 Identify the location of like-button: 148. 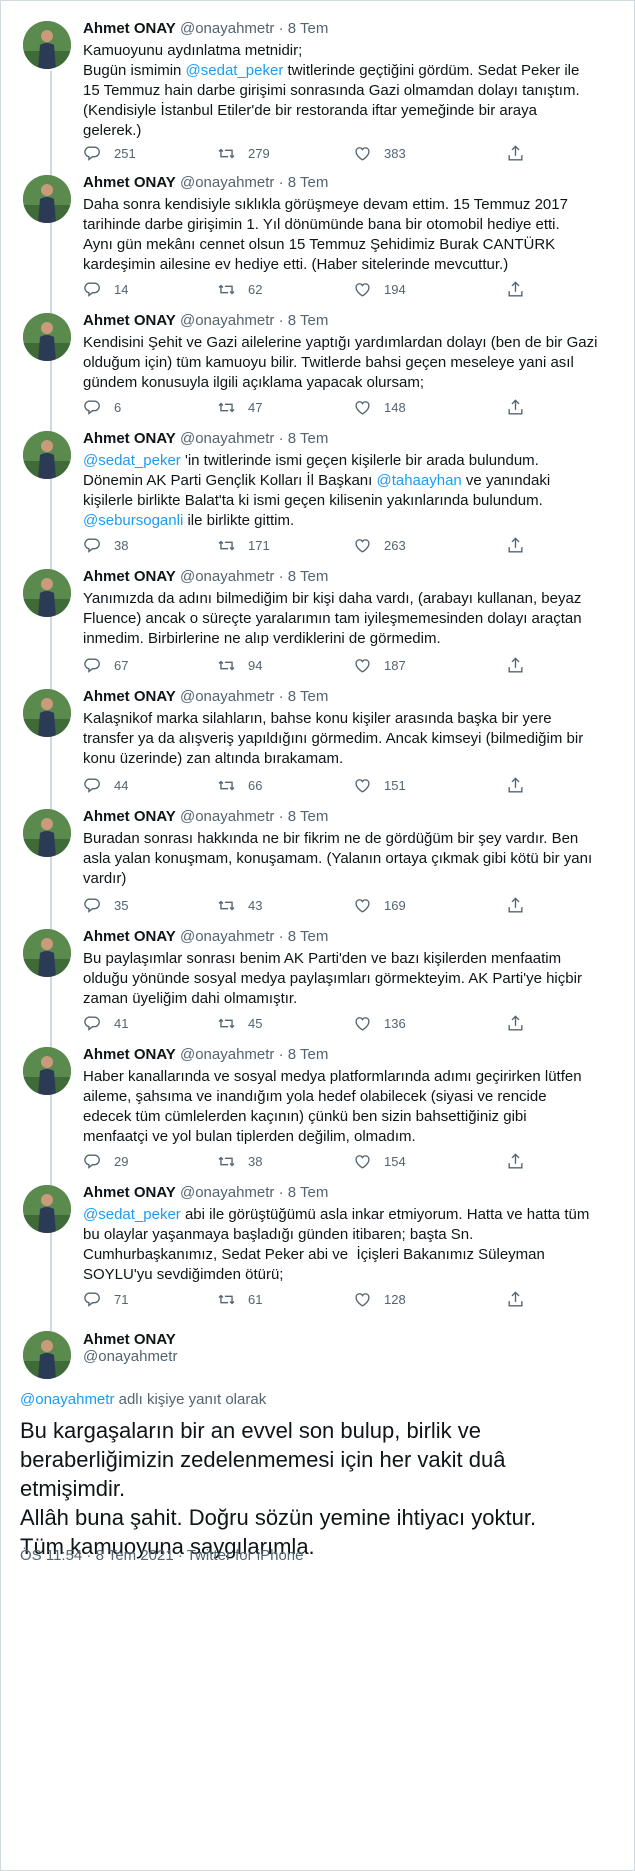
(379, 407).